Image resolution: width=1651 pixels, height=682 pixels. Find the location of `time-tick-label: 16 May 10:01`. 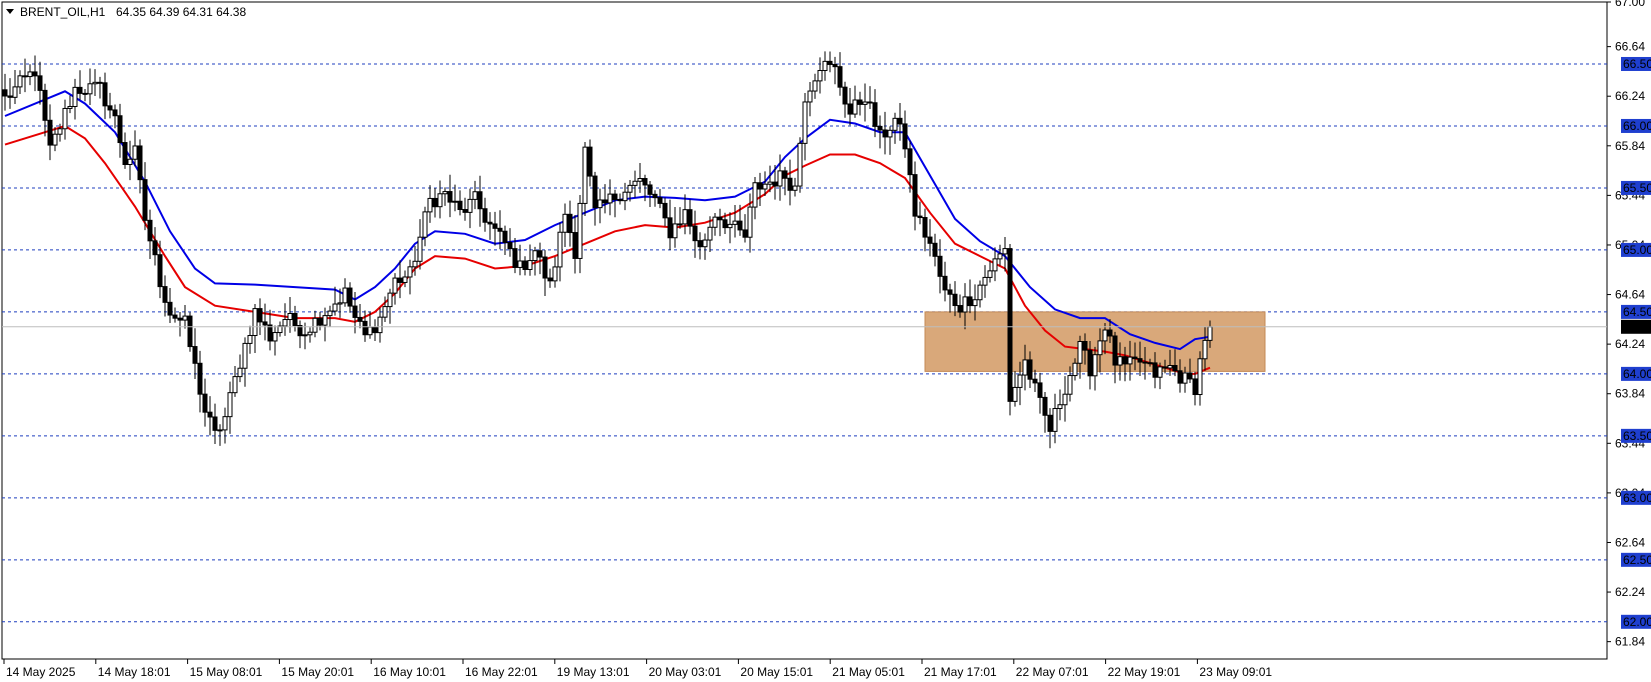

time-tick-label: 16 May 10:01 is located at coordinates (409, 672).